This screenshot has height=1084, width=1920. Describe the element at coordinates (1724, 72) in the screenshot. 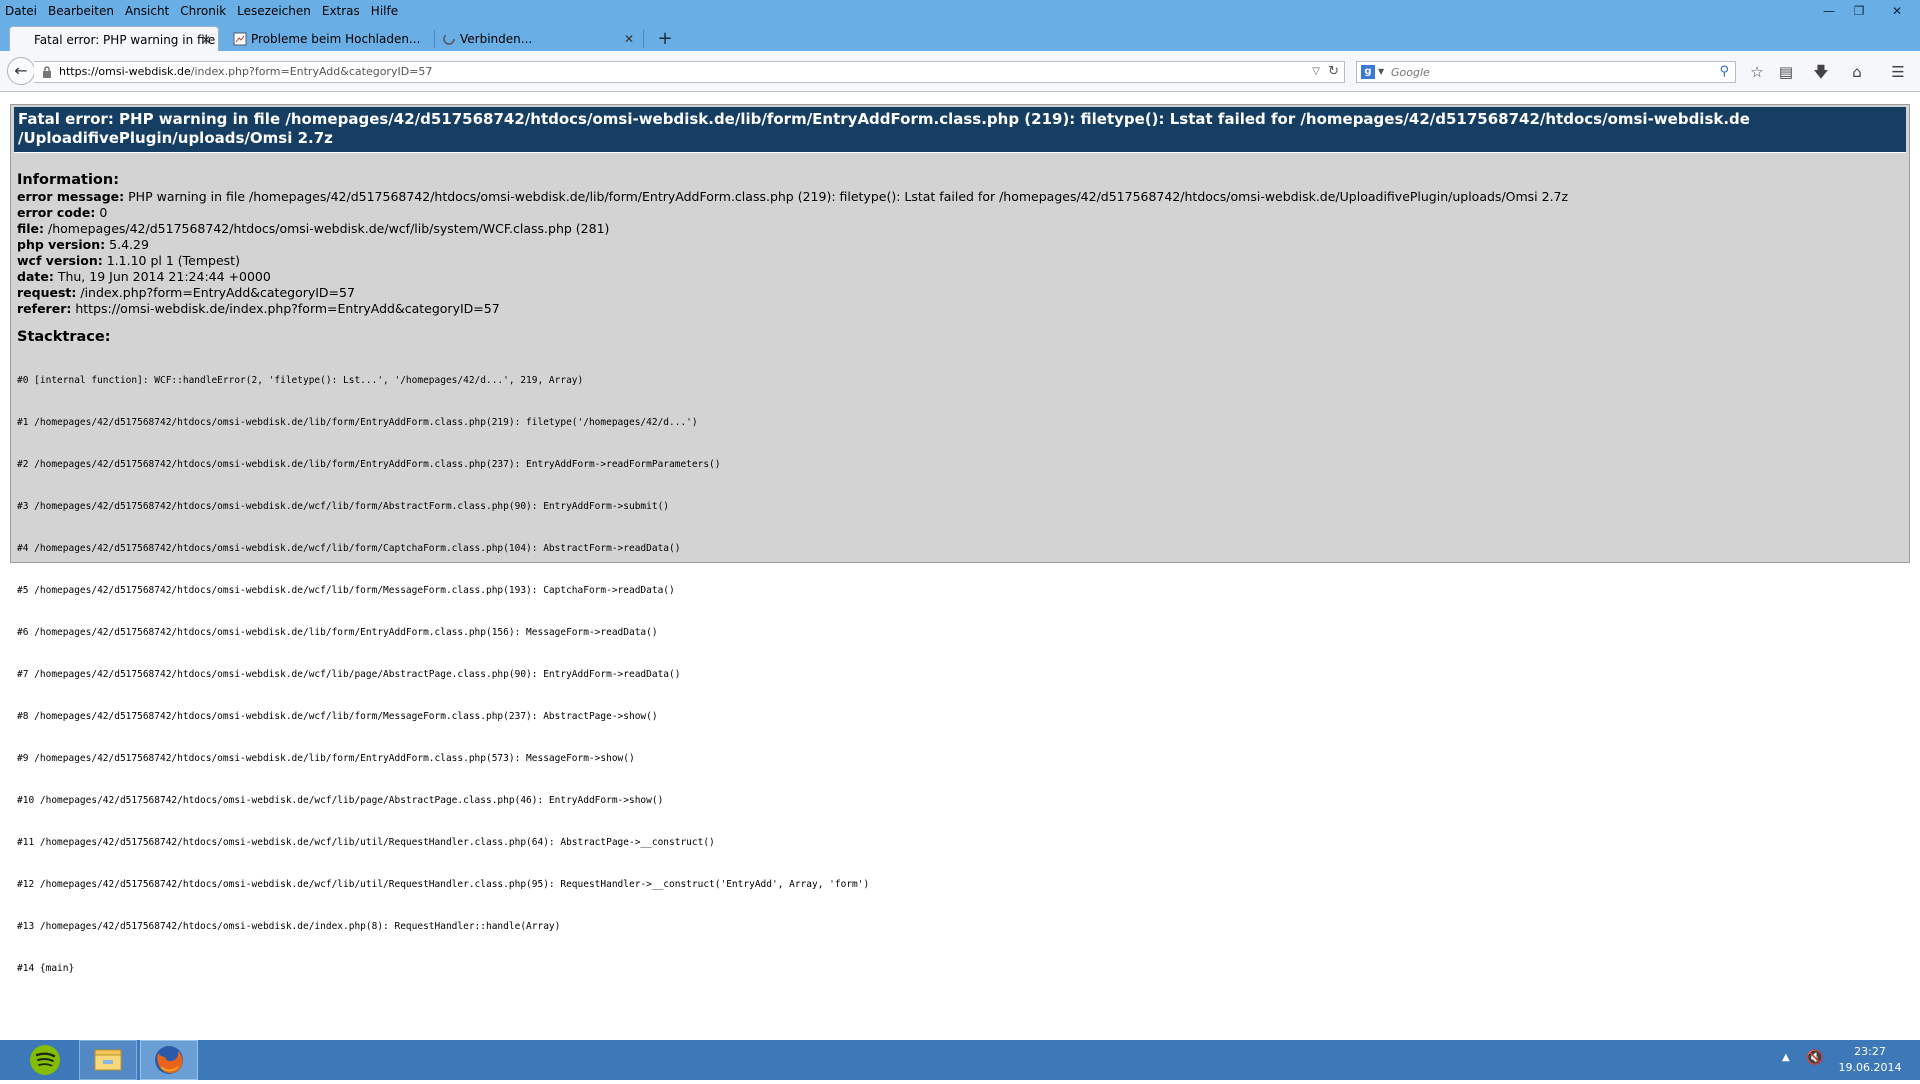

I see `search-icon: ⚲` at that location.